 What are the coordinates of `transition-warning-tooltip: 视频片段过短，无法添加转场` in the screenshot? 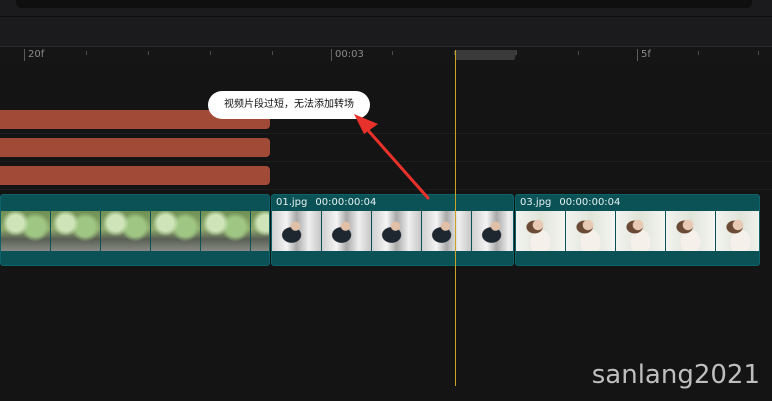 It's located at (289, 105).